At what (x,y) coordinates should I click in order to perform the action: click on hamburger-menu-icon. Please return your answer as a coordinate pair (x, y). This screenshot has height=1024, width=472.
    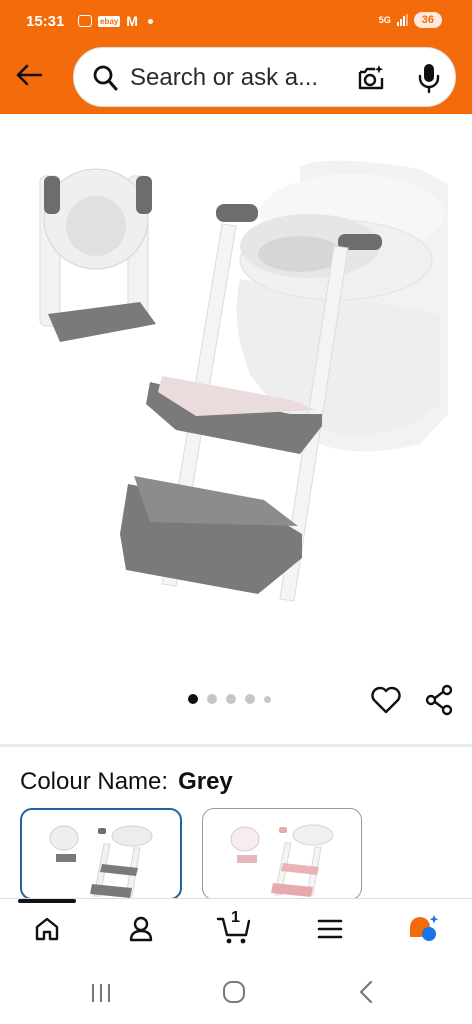
    Looking at the image, I should click on (330, 931).